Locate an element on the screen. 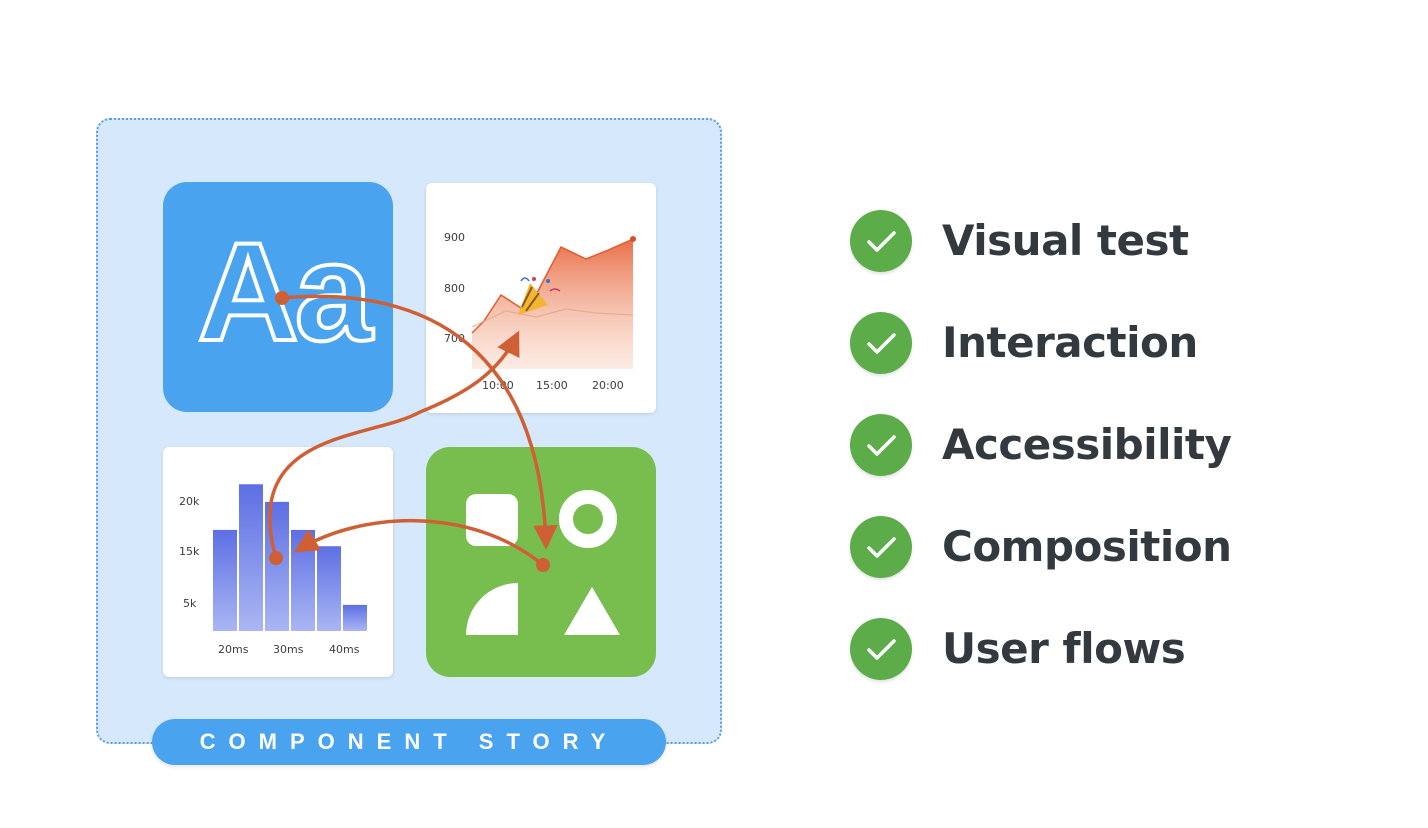 Image resolution: width=1428 pixels, height=828 pixels. square-shape is located at coordinates (492, 520).